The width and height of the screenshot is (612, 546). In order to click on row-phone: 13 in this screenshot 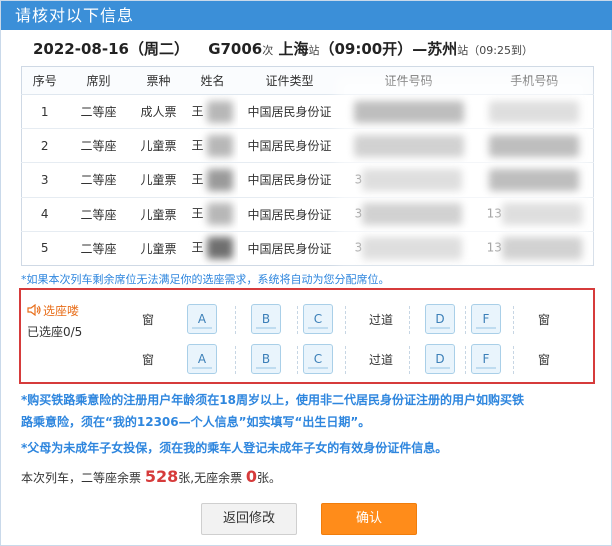, I will do `click(534, 214)`.